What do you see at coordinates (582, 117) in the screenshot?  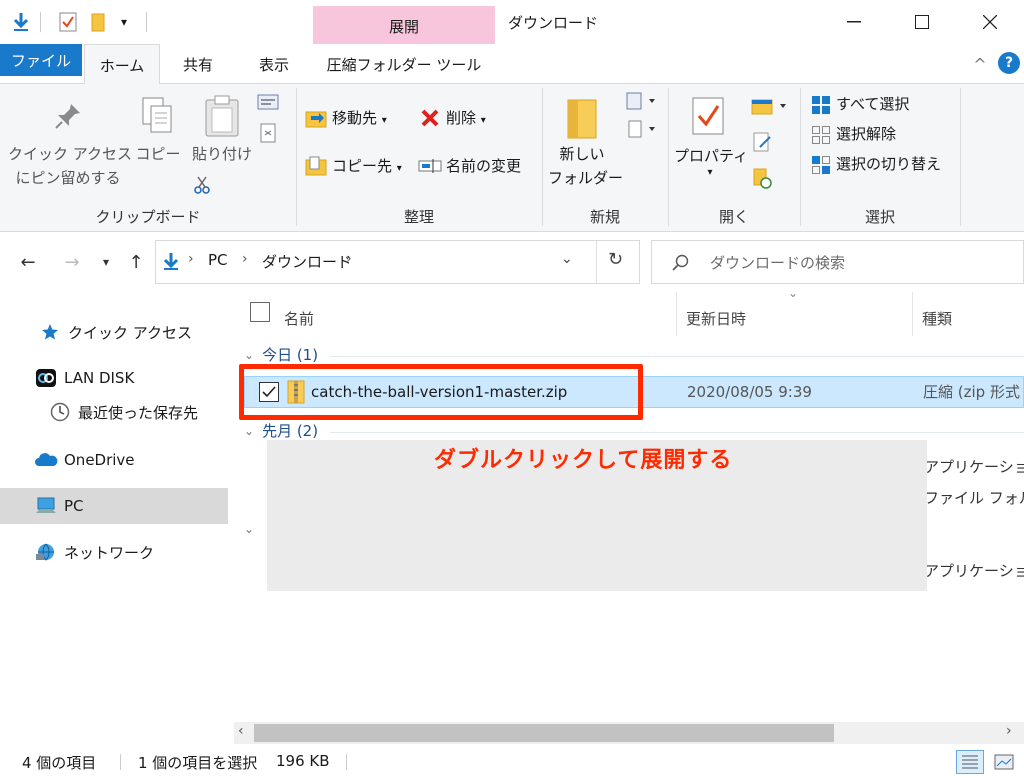 I see `new-folder-icon` at bounding box center [582, 117].